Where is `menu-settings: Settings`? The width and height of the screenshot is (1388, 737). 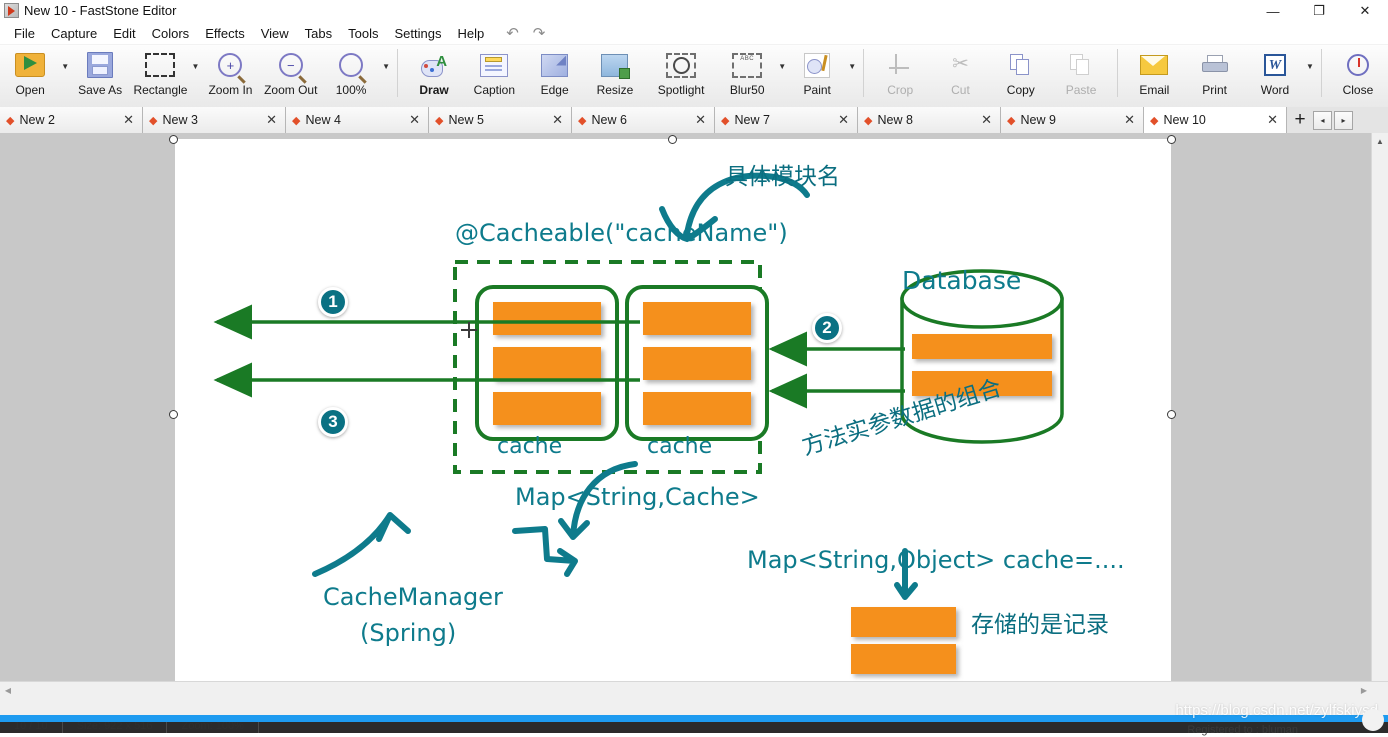
menu-settings: Settings is located at coordinates (417, 33).